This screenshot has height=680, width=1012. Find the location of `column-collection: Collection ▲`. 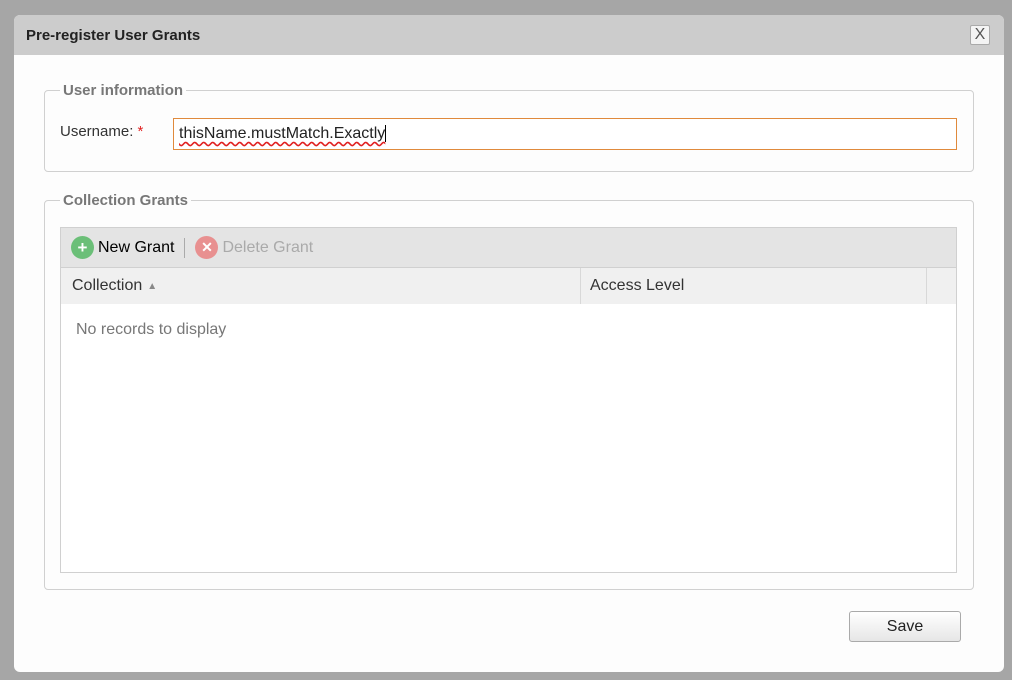

column-collection: Collection ▲ is located at coordinates (321, 286).